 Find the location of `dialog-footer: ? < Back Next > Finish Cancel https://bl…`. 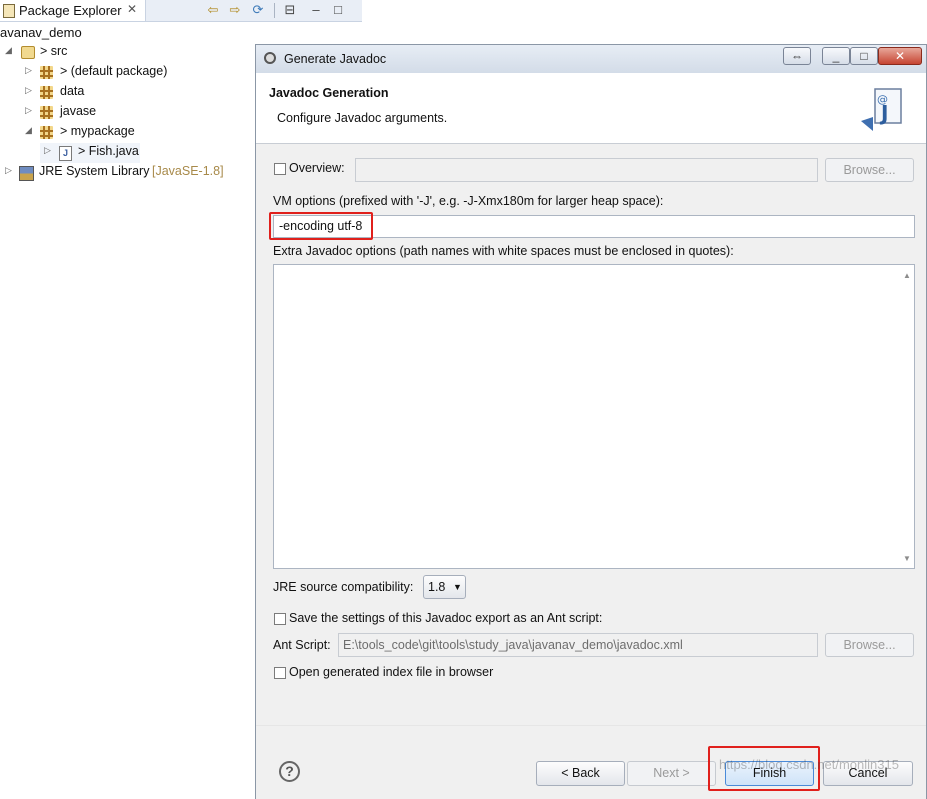

dialog-footer: ? < Back Next > Finish Cancel https://bl… is located at coordinates (591, 762).